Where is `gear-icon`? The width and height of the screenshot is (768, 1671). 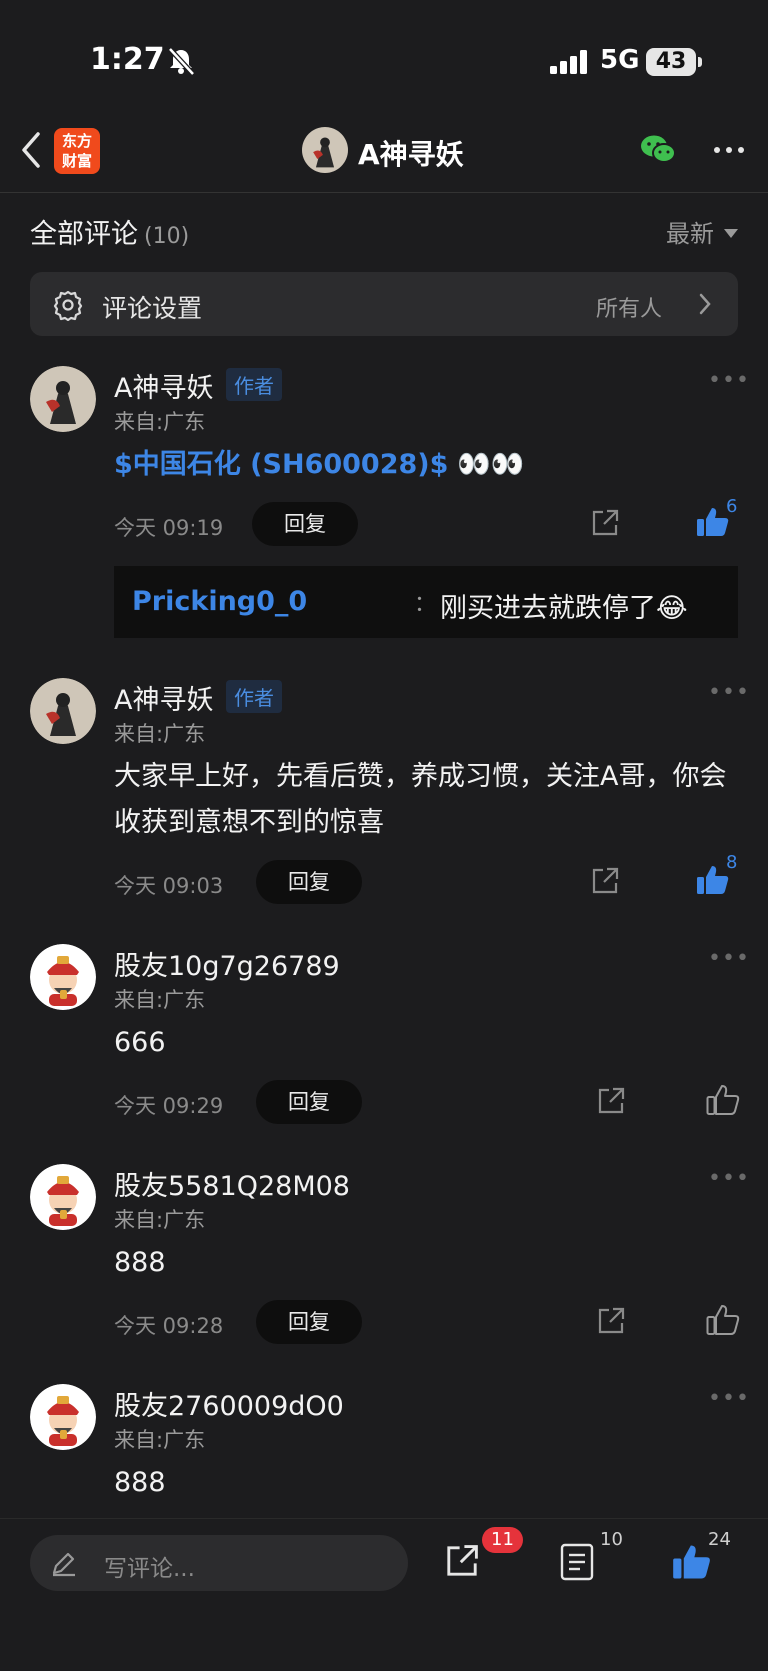
gear-icon is located at coordinates (68, 307).